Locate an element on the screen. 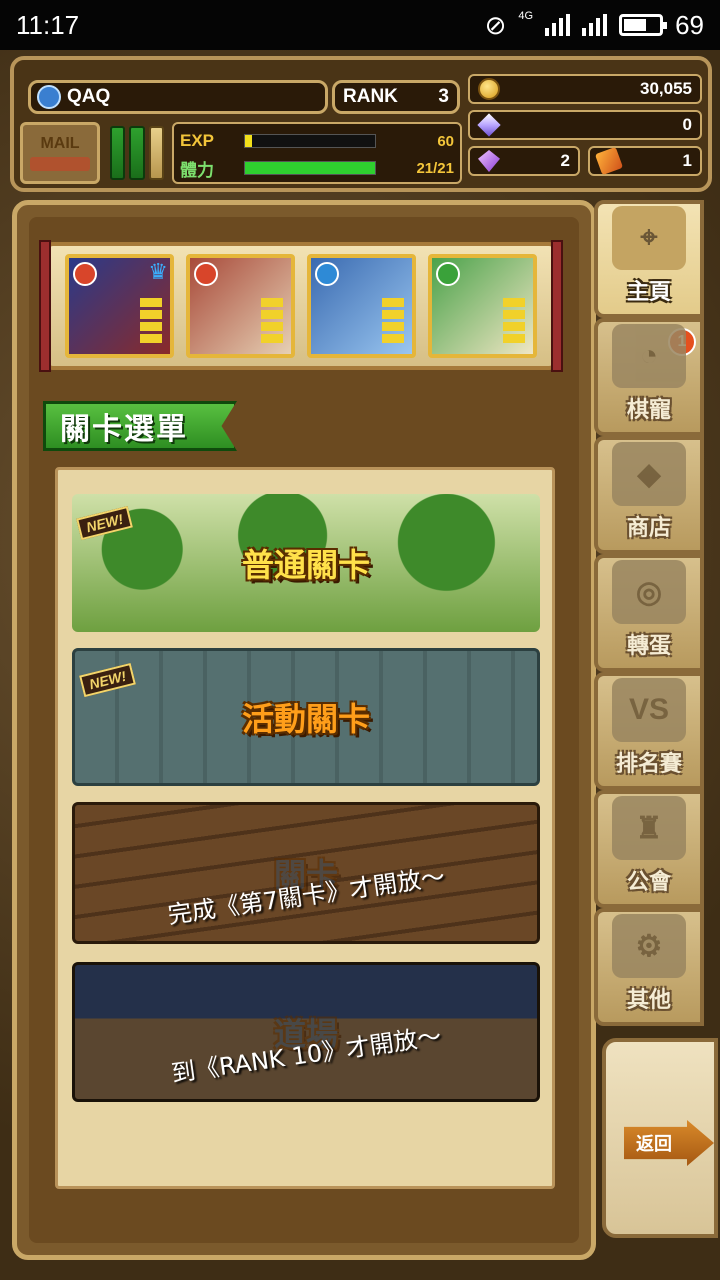  ticket-row: 1 is located at coordinates (645, 161).